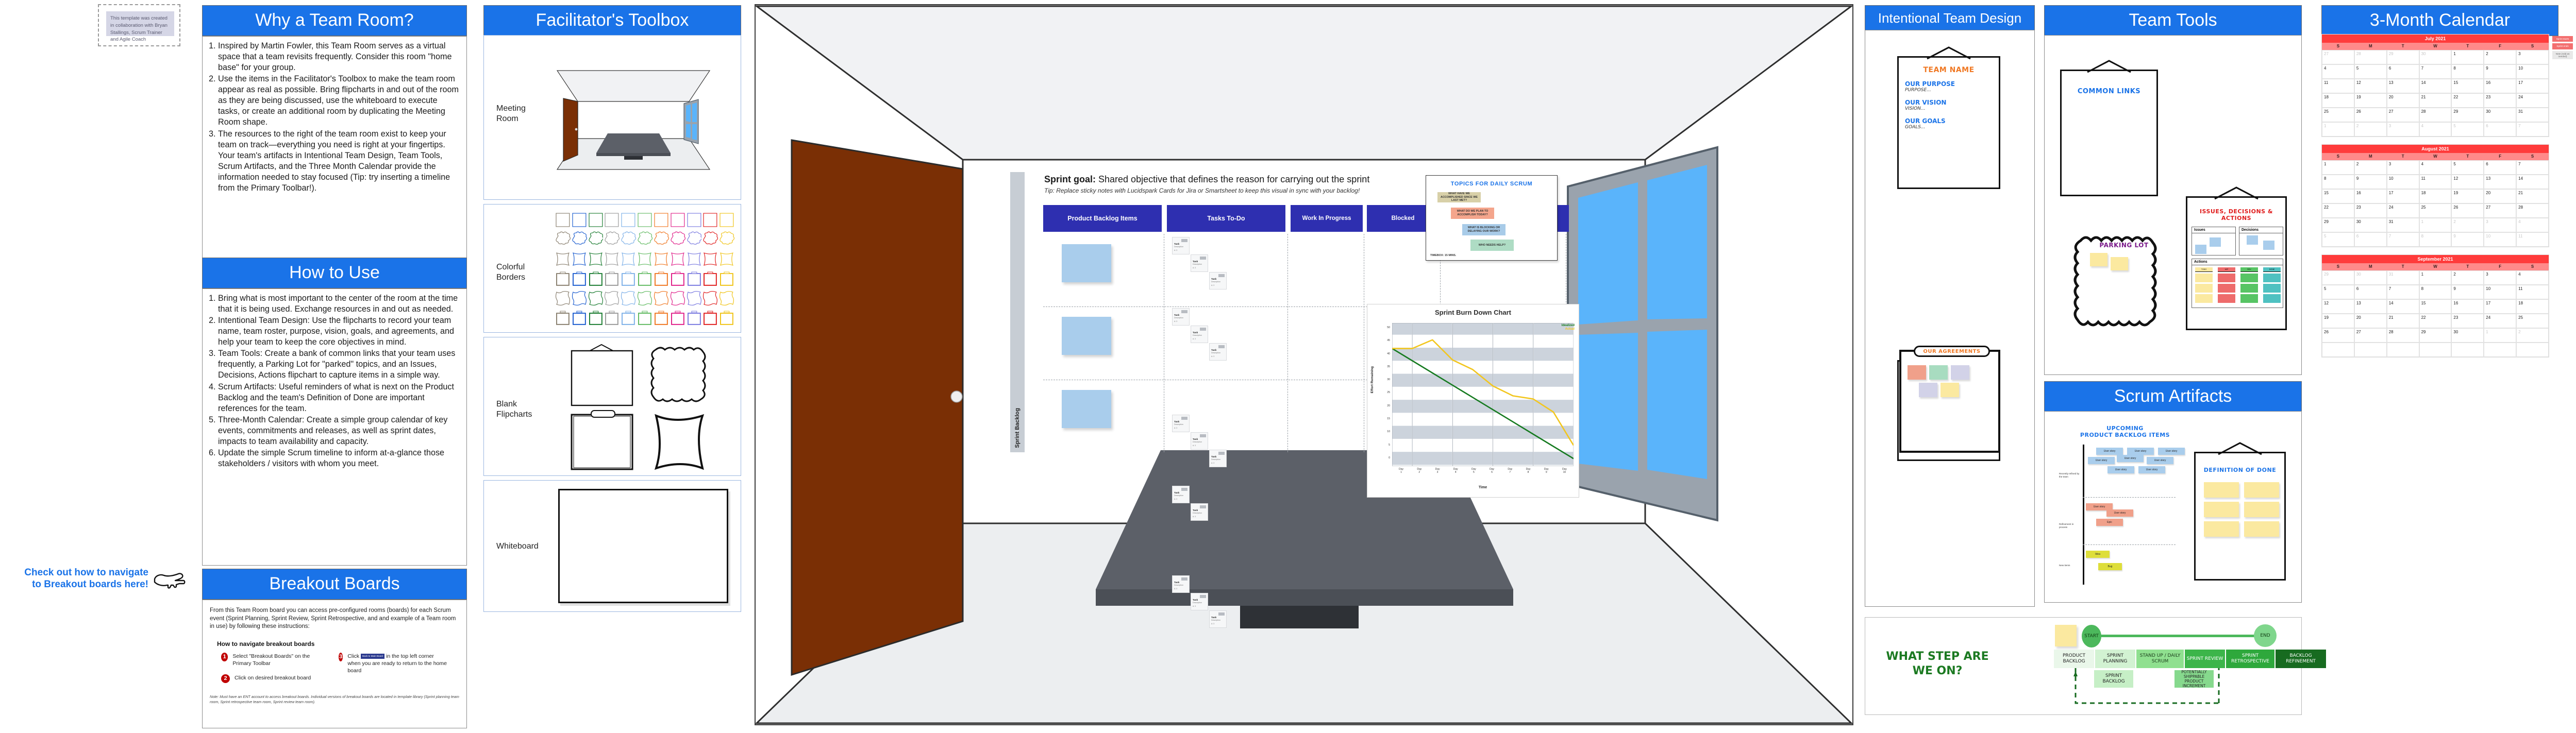  Describe the element at coordinates (2338, 100) in the screenshot. I see `calendar-day-cell: 18` at that location.